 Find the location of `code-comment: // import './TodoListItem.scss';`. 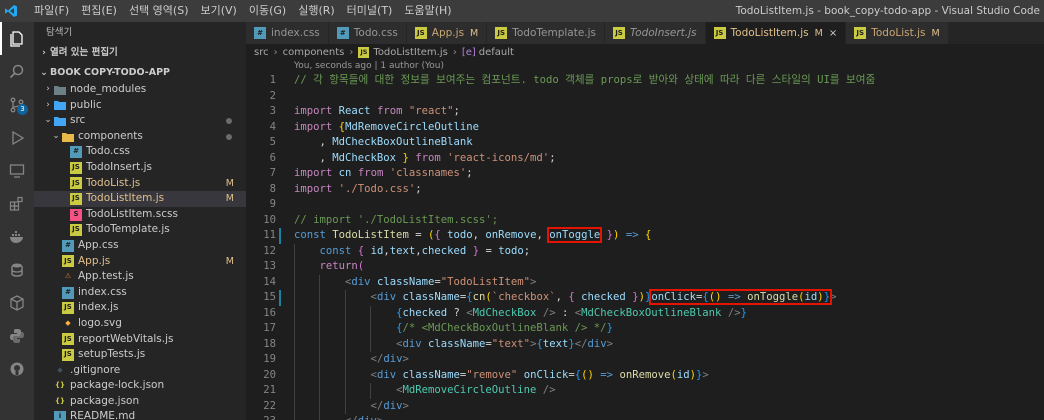

code-comment: // import './TodoListItem.scss'; is located at coordinates (396, 219).